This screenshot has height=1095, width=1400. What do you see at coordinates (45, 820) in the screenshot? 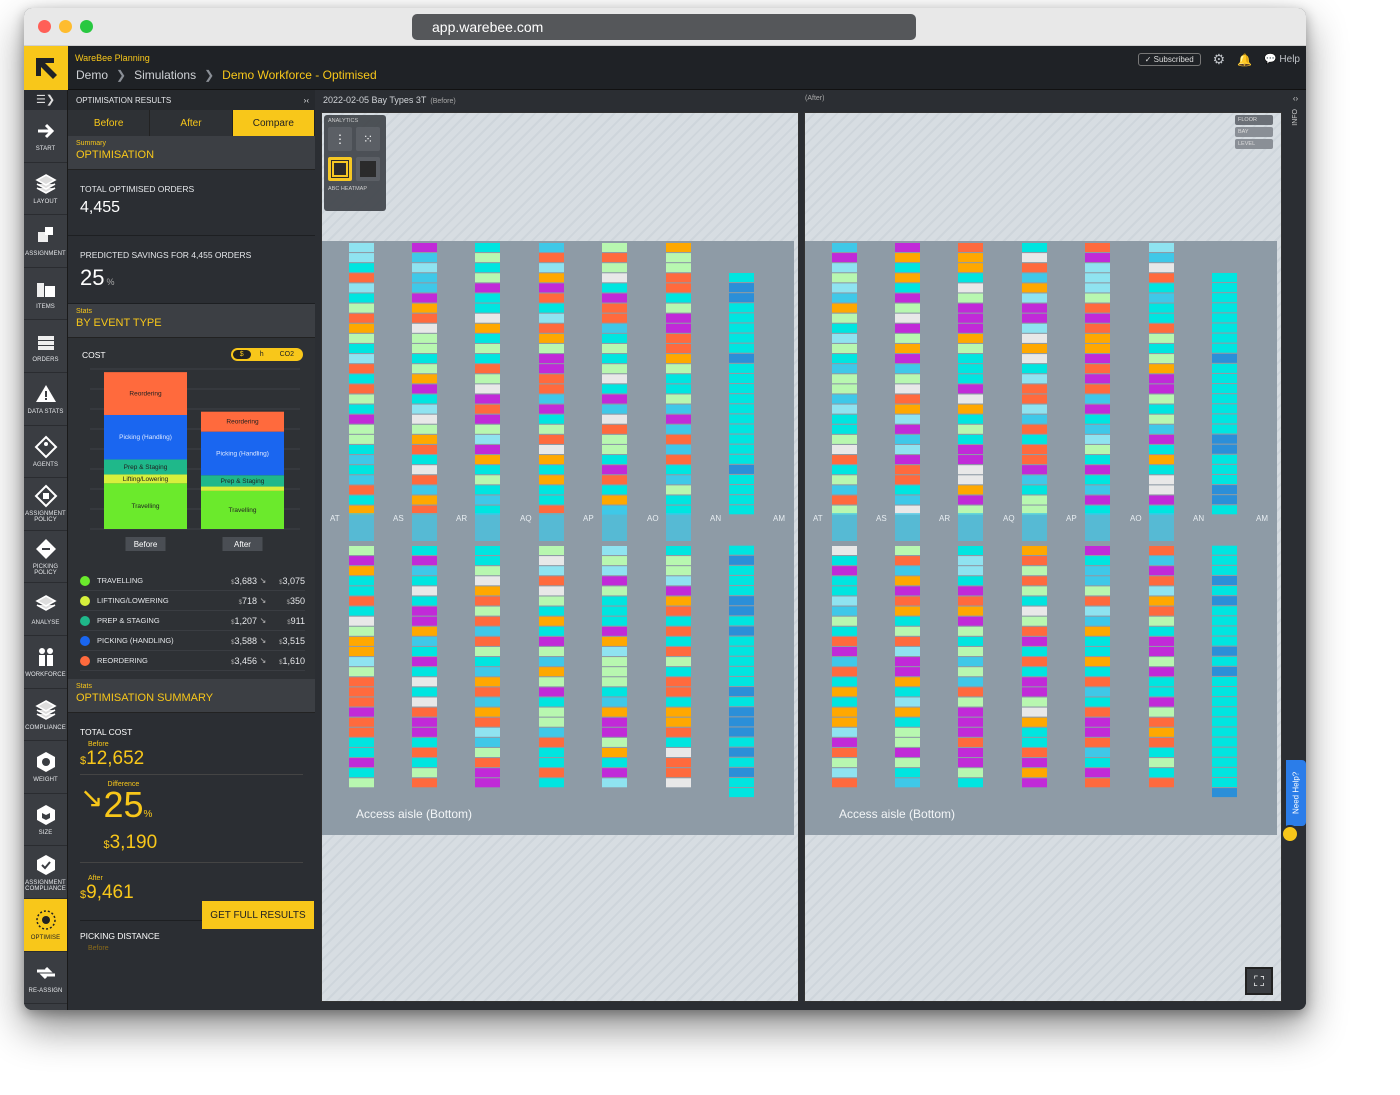
I see `rail-item-size: SIZE` at bounding box center [45, 820].